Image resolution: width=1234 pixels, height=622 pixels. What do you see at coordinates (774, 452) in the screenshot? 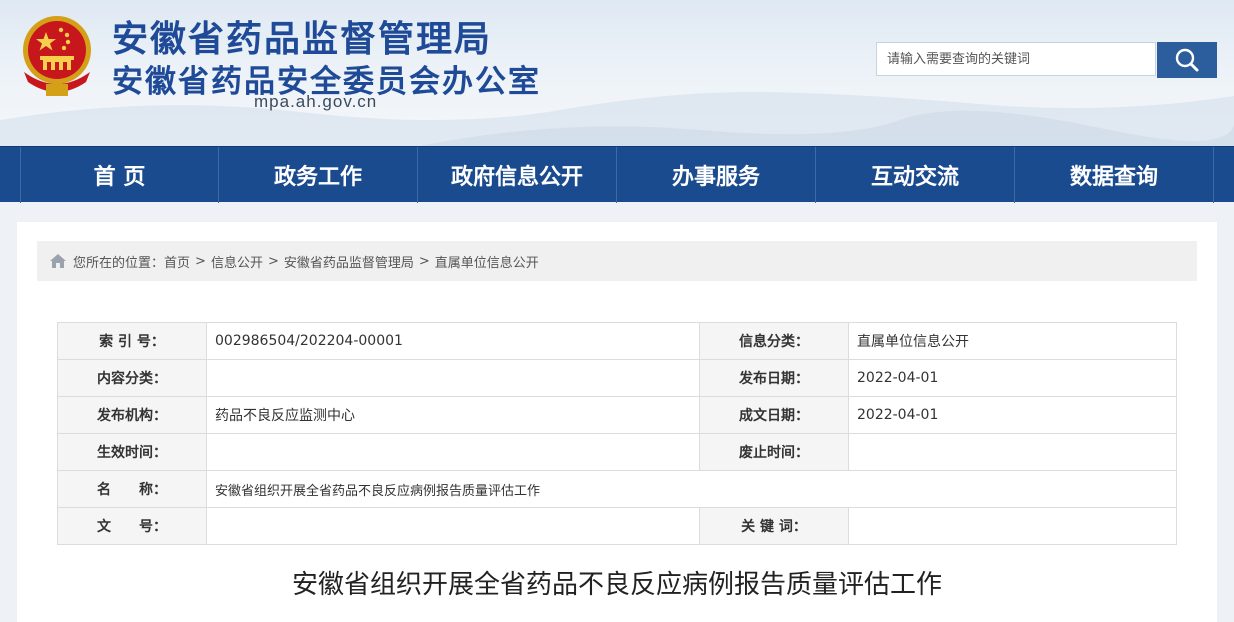
I see `expire-time-label: 废止时间：` at bounding box center [774, 452].